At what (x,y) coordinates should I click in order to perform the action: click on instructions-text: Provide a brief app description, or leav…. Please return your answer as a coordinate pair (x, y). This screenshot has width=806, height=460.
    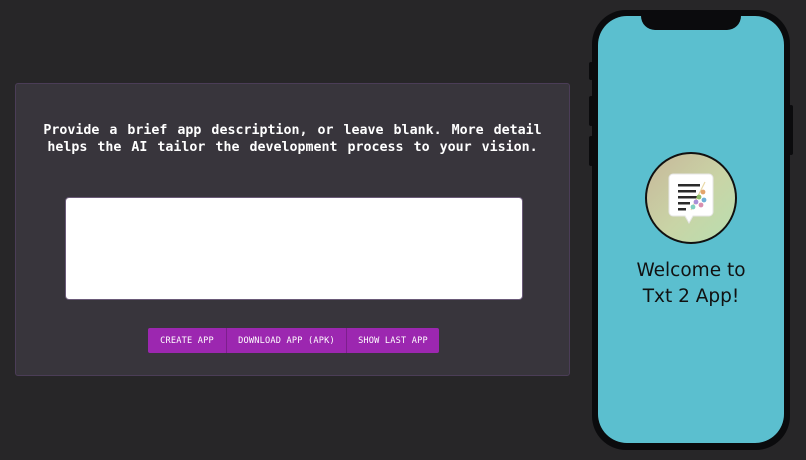
    Looking at the image, I should click on (292, 139).